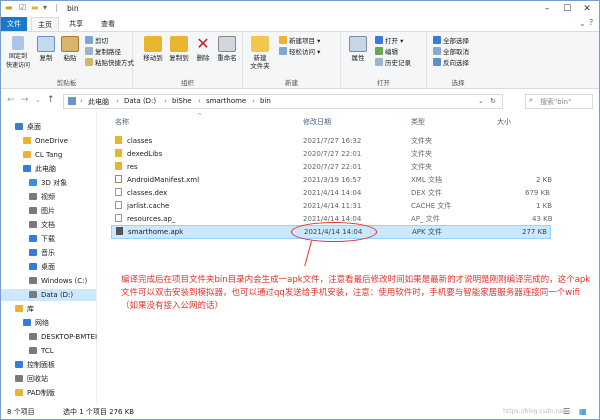 The width and height of the screenshot is (600, 420). I want to click on nav-item: 音乐, so click(42, 253).